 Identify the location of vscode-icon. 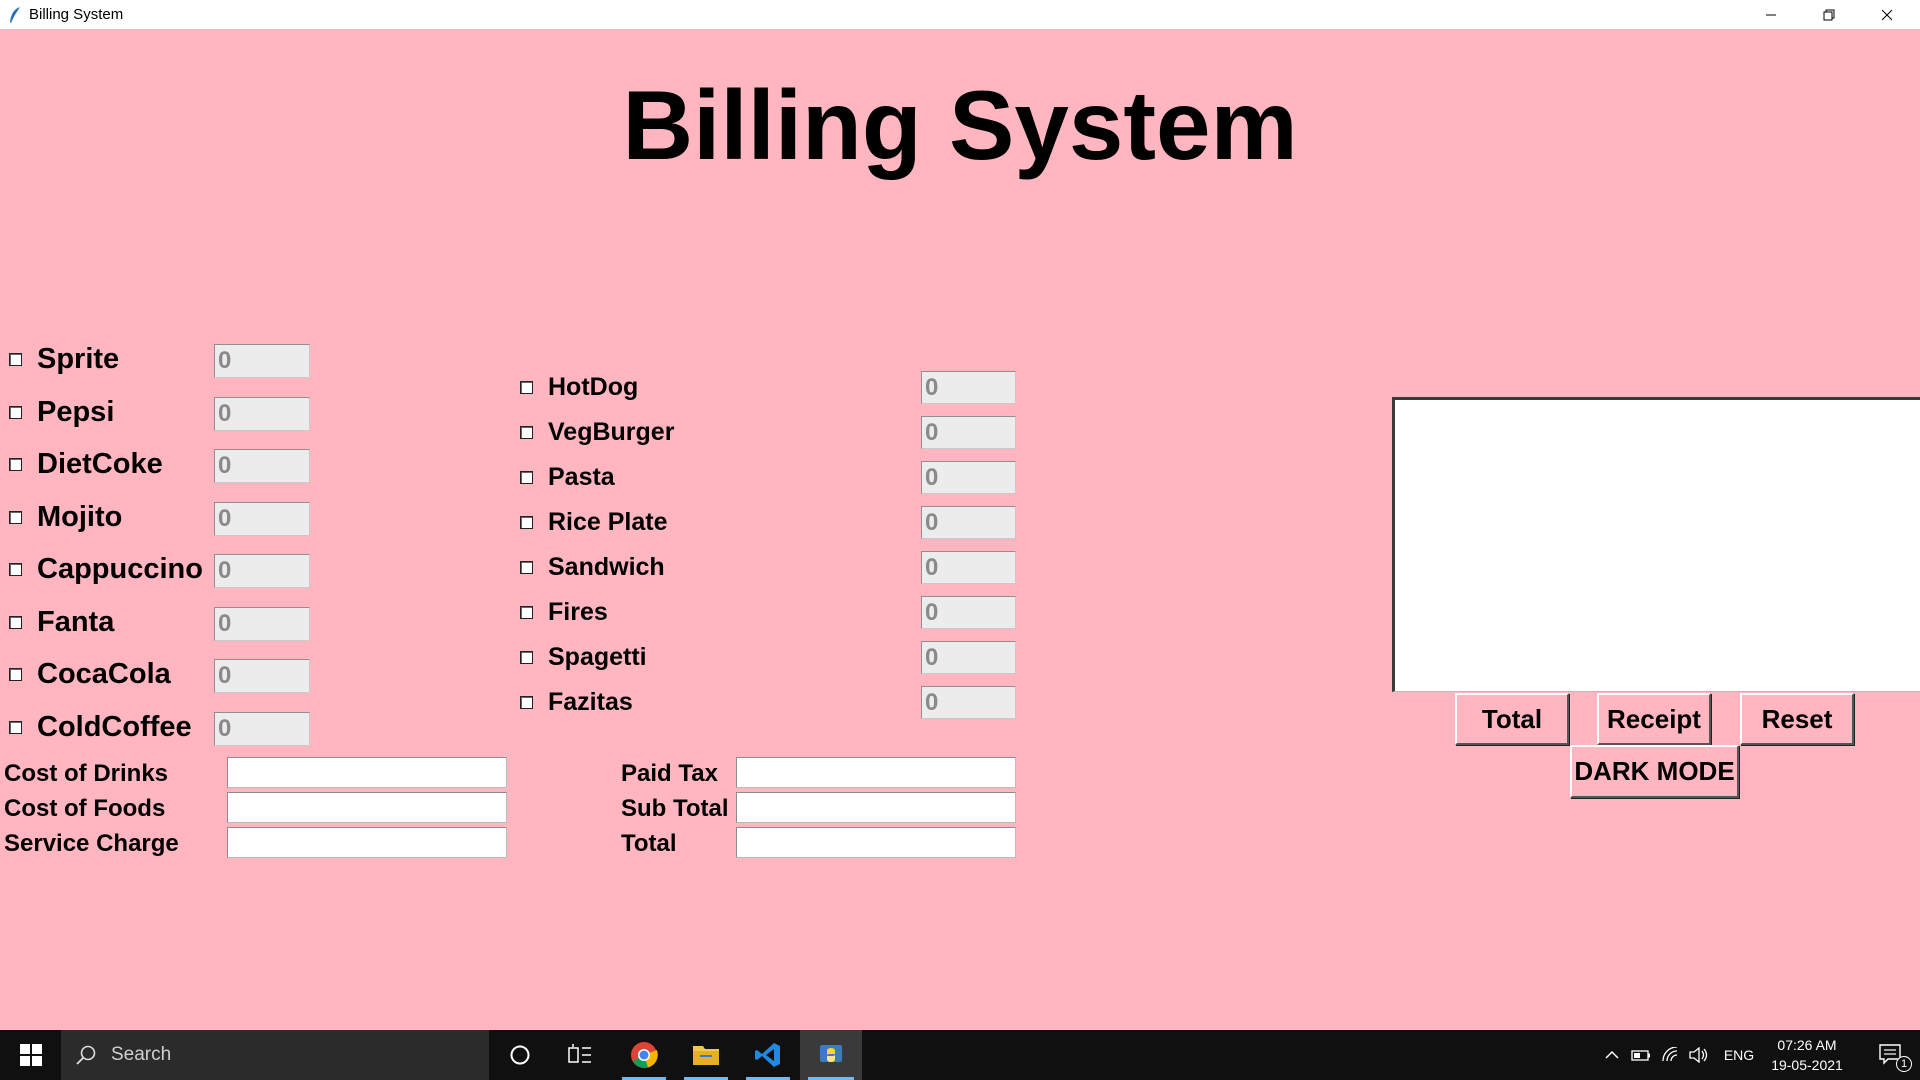
(768, 1055).